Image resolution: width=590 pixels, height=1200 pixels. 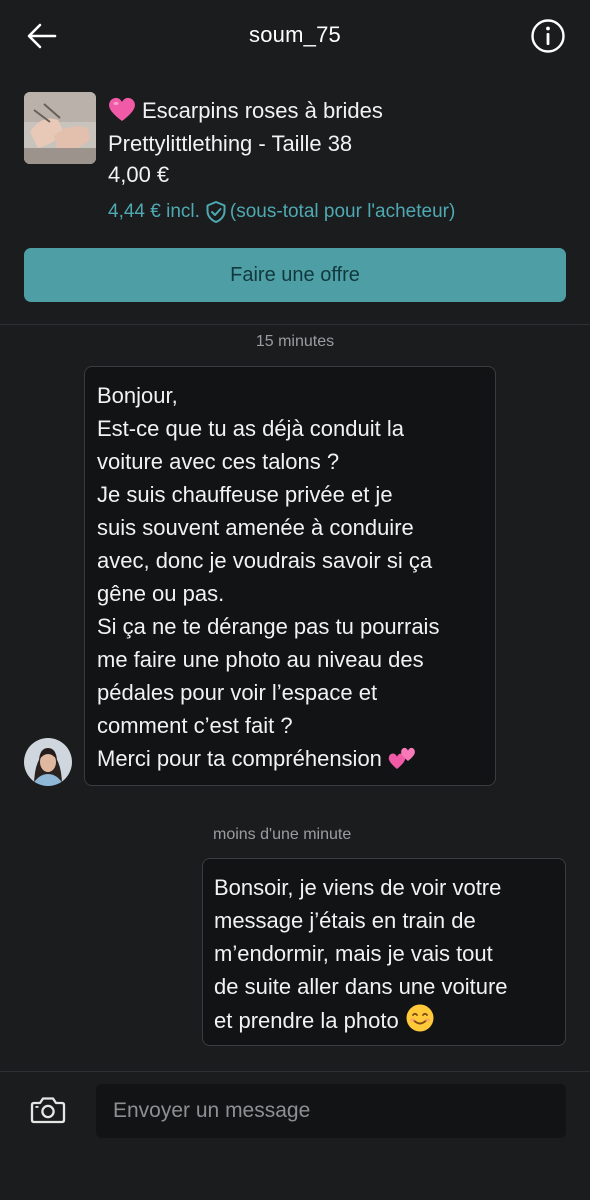 What do you see at coordinates (262, 110) in the screenshot?
I see `product-title-line-1: Escarpins roses à brides` at bounding box center [262, 110].